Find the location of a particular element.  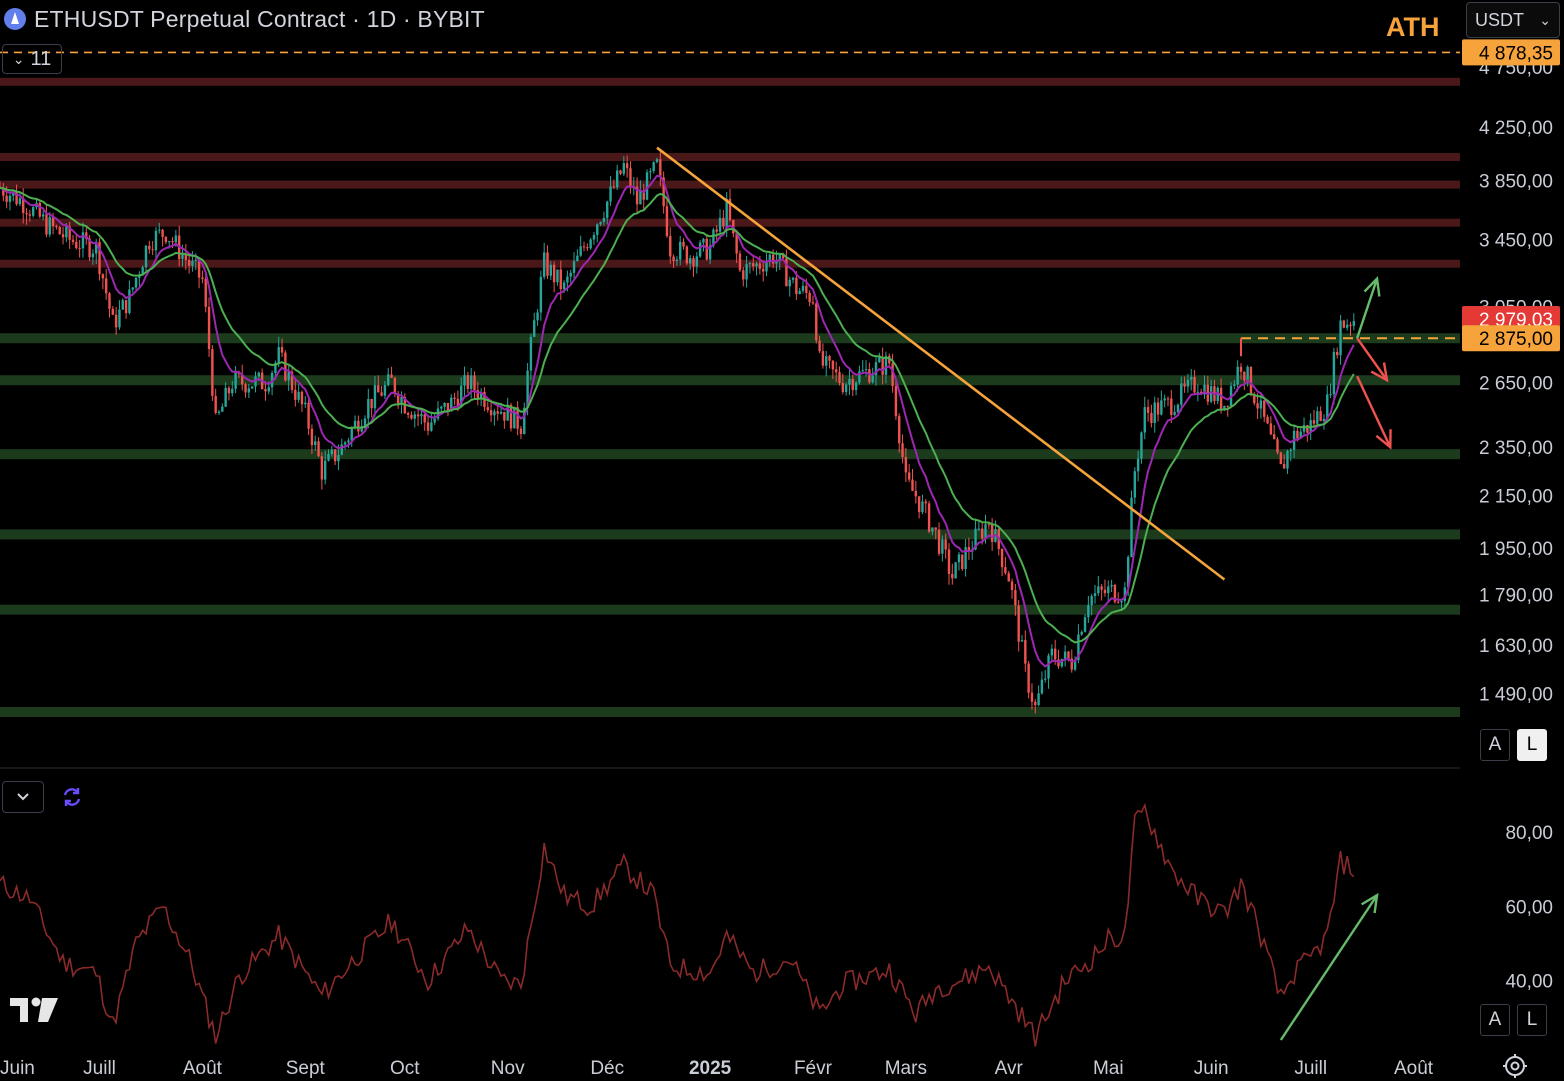

currency-select: USDT ⌄ is located at coordinates (1513, 20).